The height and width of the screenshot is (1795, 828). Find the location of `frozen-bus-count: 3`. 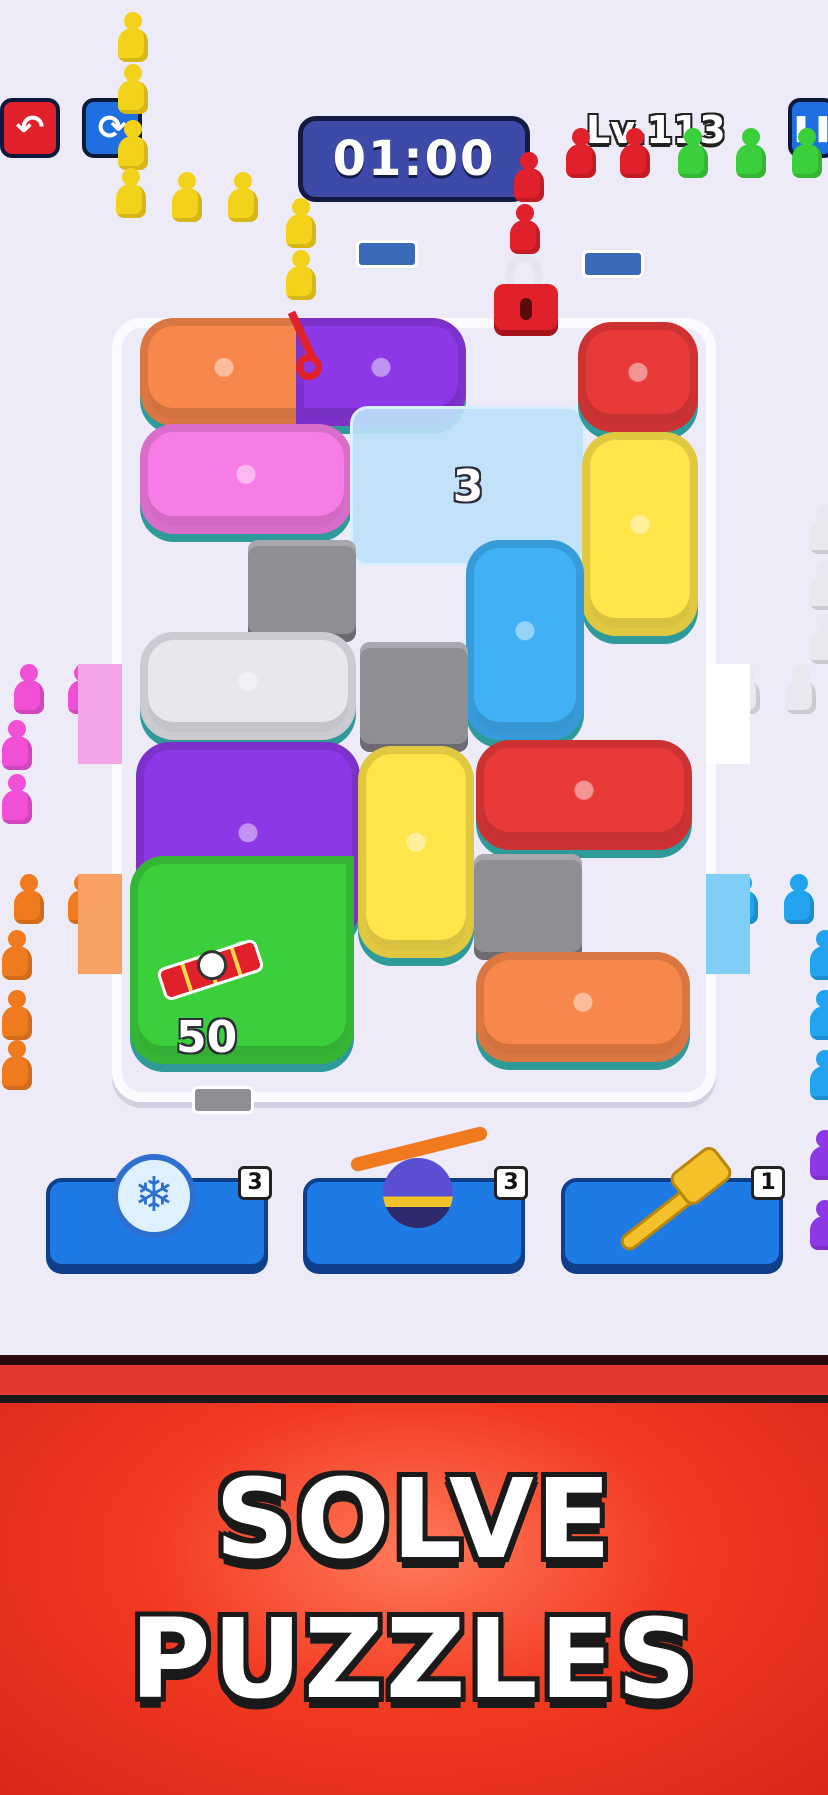

frozen-bus-count: 3 is located at coordinates (468, 486).